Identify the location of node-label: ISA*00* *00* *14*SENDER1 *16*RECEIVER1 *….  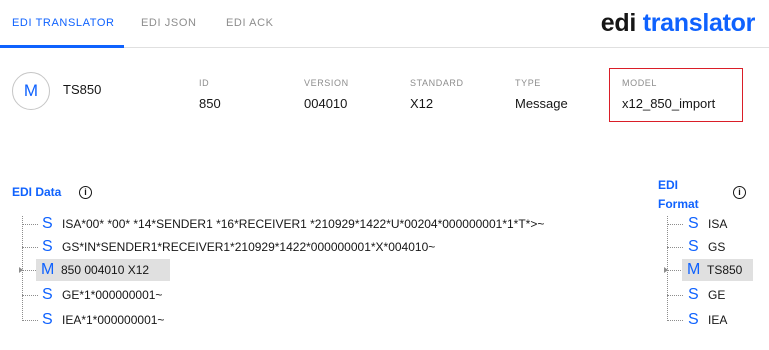
(303, 224).